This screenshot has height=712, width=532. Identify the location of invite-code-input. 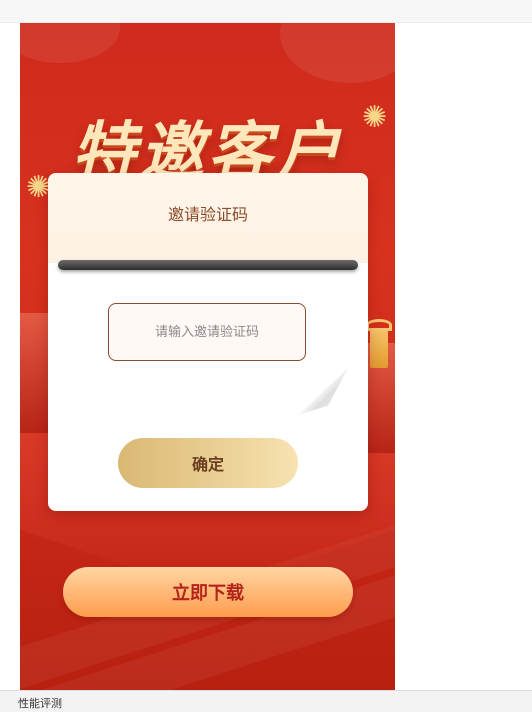
(207, 332).